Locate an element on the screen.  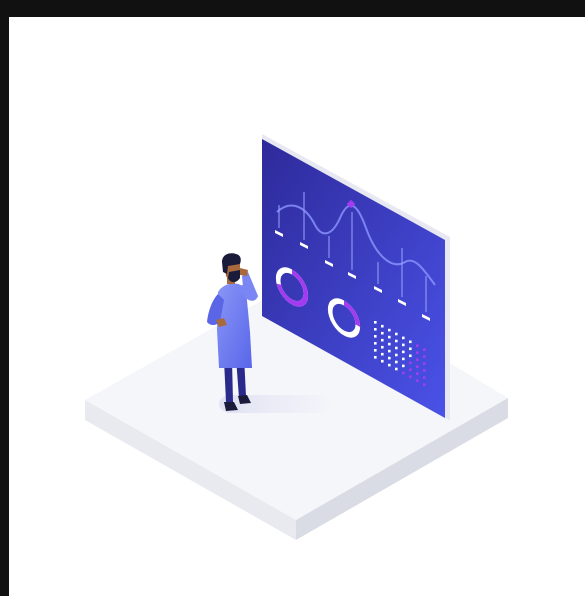
raised-forearm is located at coordinates (250, 285).